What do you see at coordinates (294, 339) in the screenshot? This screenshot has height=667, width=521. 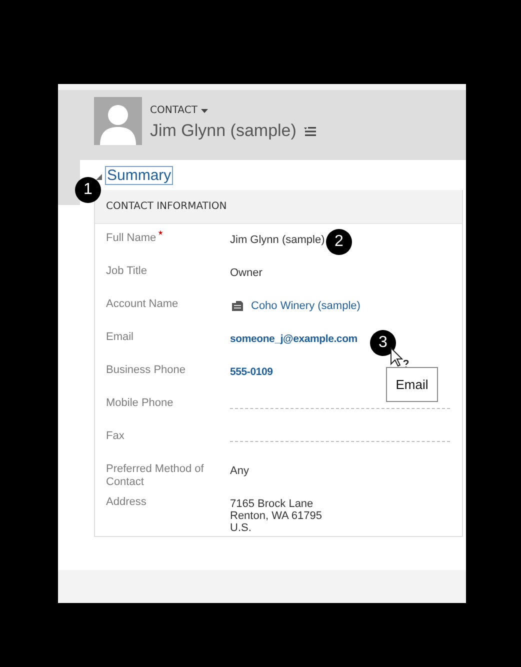 I see `field-link: someone_j@example.com` at bounding box center [294, 339].